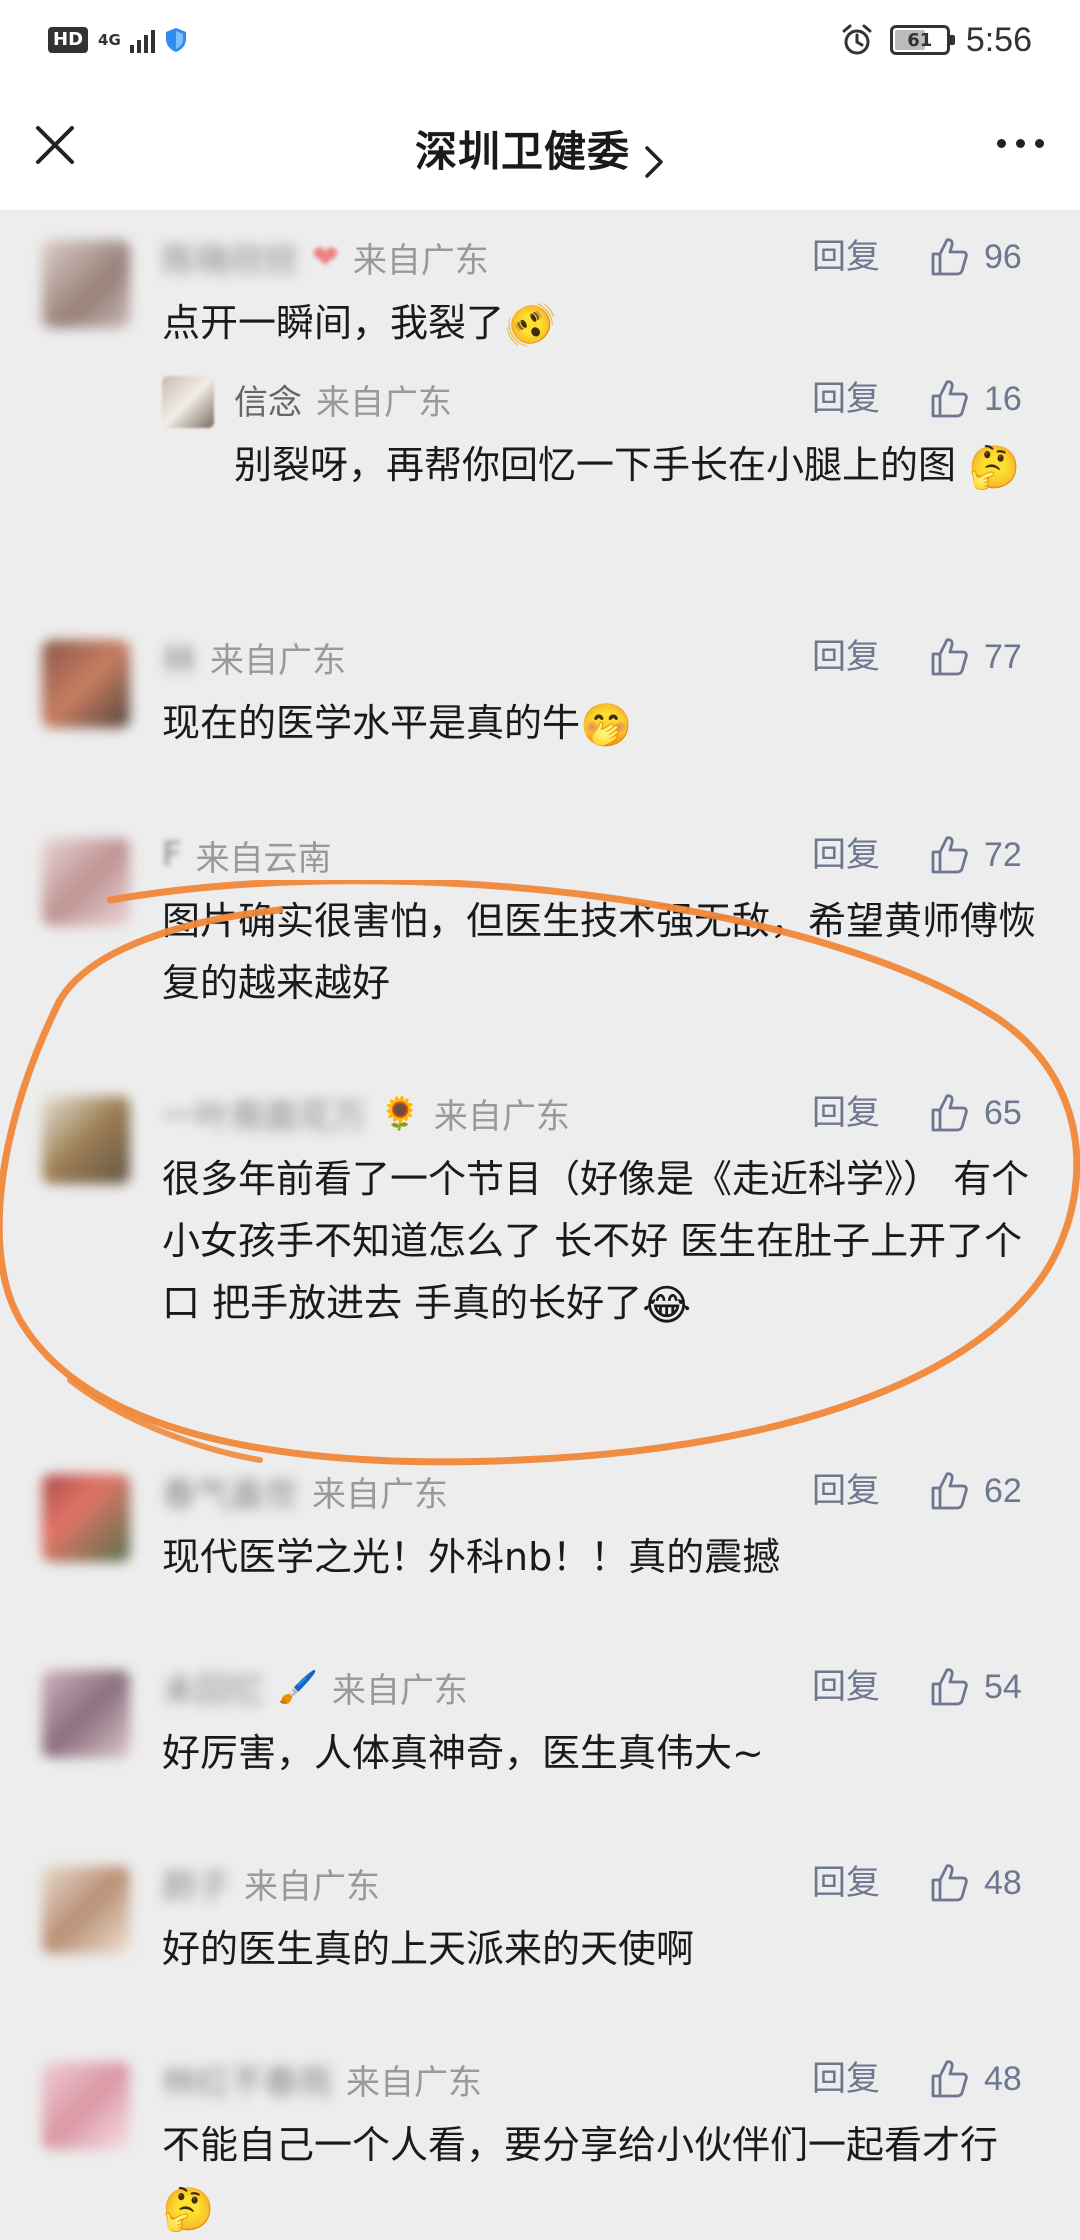 This screenshot has height=2240, width=1080. Describe the element at coordinates (980, 1113) in the screenshot. I see `like-button: 65` at that location.